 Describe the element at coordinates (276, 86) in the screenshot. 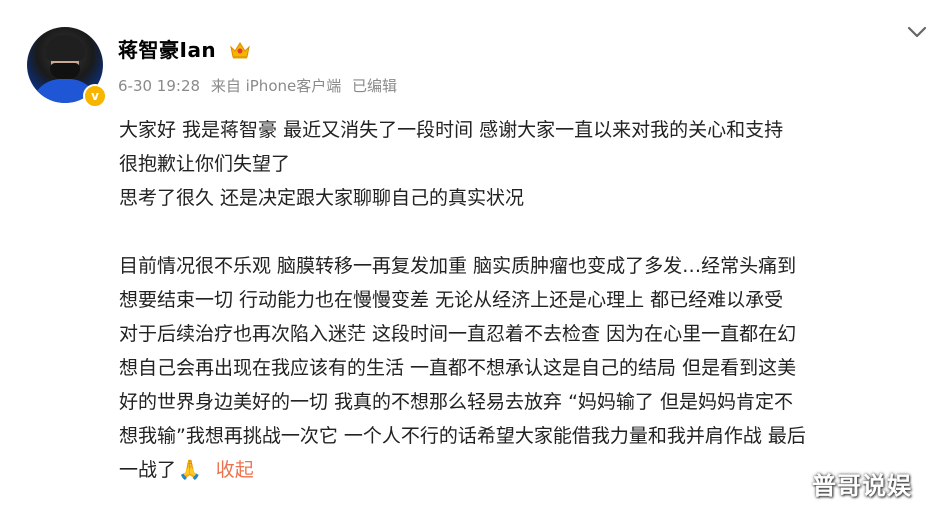

I see `post-source: 来自 iPhone客户端` at that location.